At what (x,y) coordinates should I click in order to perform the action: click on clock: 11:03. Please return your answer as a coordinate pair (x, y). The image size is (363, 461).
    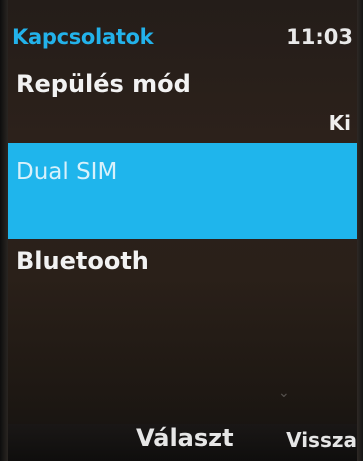
    Looking at the image, I should click on (319, 37).